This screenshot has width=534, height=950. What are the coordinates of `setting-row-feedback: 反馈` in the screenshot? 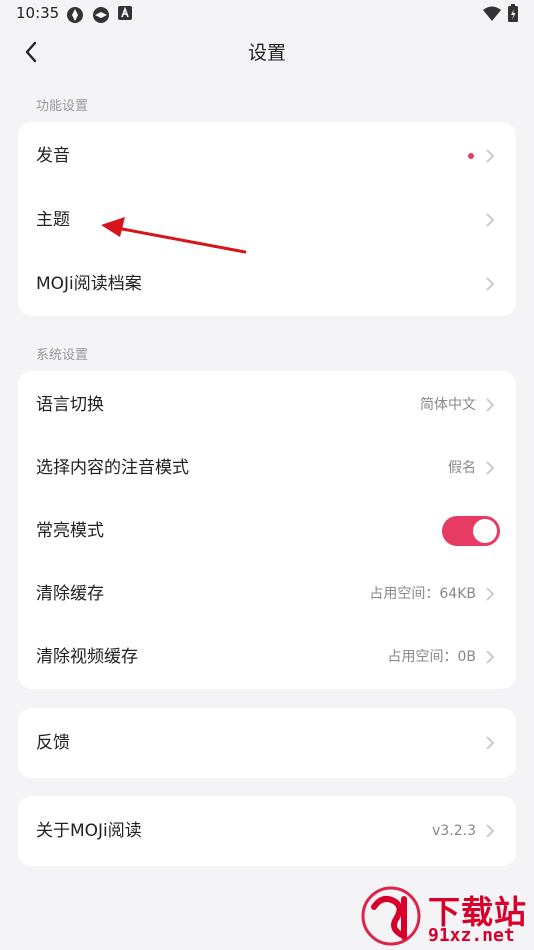 It's located at (267, 743).